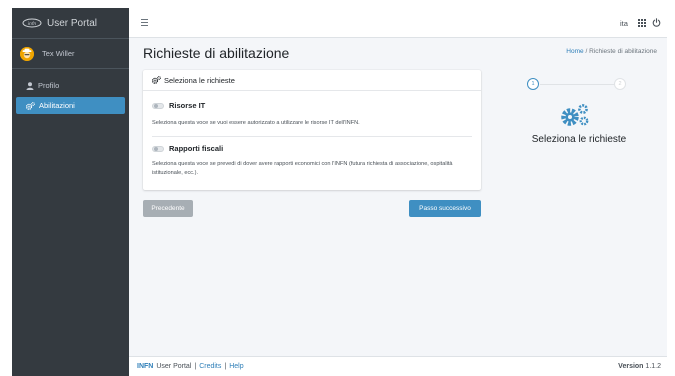 The image size is (675, 376). What do you see at coordinates (533, 84) in the screenshot?
I see `step-1: 1` at bounding box center [533, 84].